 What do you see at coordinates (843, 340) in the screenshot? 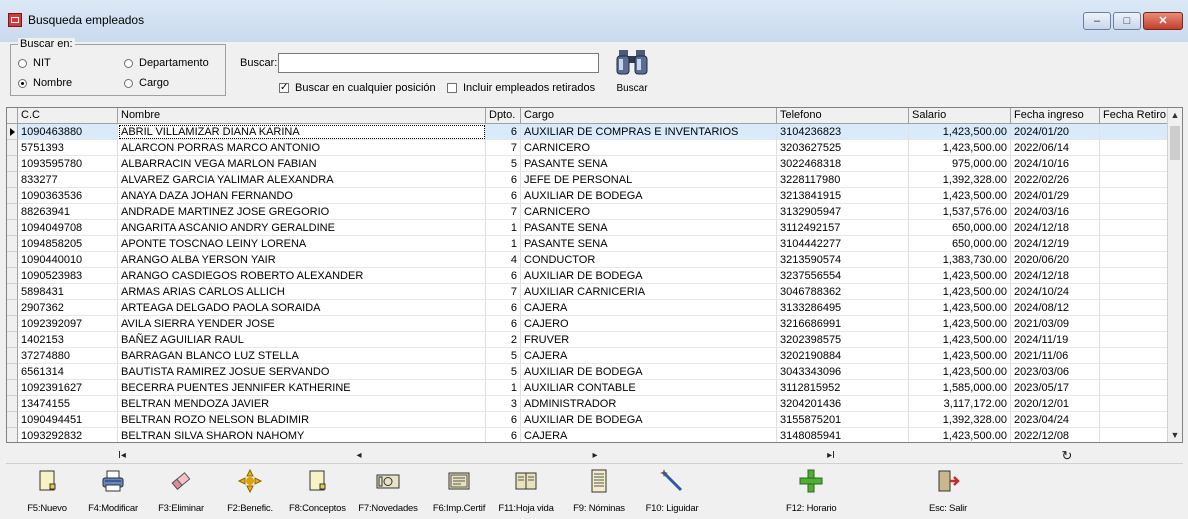
I see `table-cell: 3202398575` at bounding box center [843, 340].